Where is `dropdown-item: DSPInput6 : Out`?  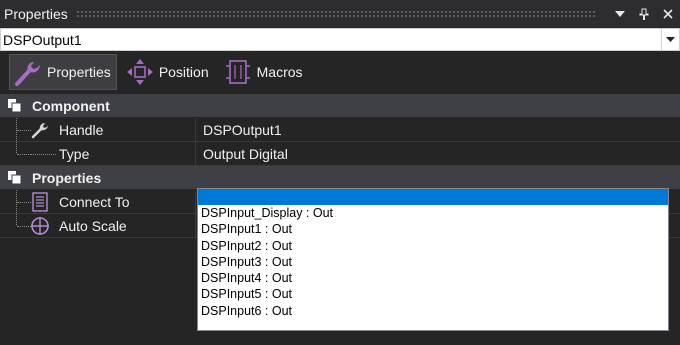 dropdown-item: DSPInput6 : Out is located at coordinates (433, 311).